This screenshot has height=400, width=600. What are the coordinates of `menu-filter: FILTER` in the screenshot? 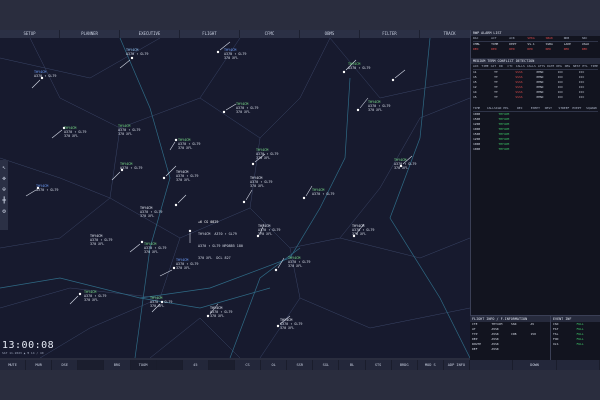 It's located at (390, 34).